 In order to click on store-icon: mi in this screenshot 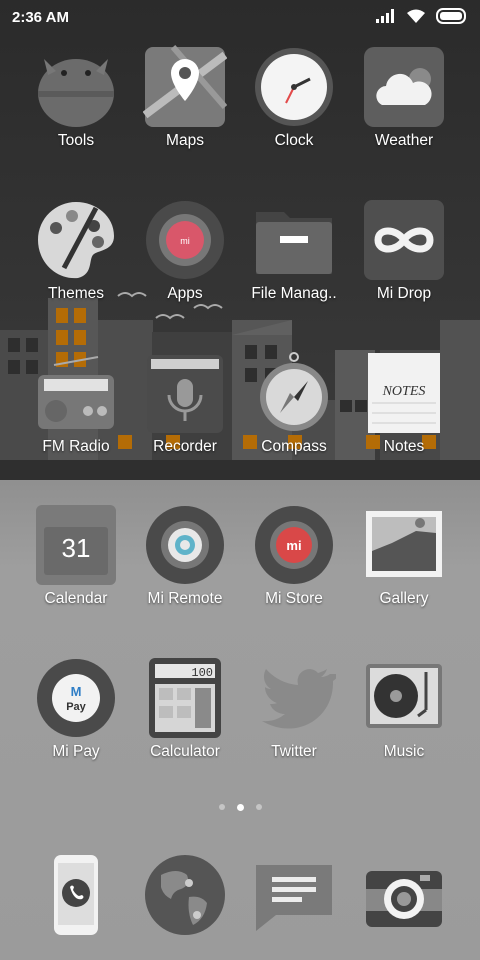, I will do `click(294, 545)`.